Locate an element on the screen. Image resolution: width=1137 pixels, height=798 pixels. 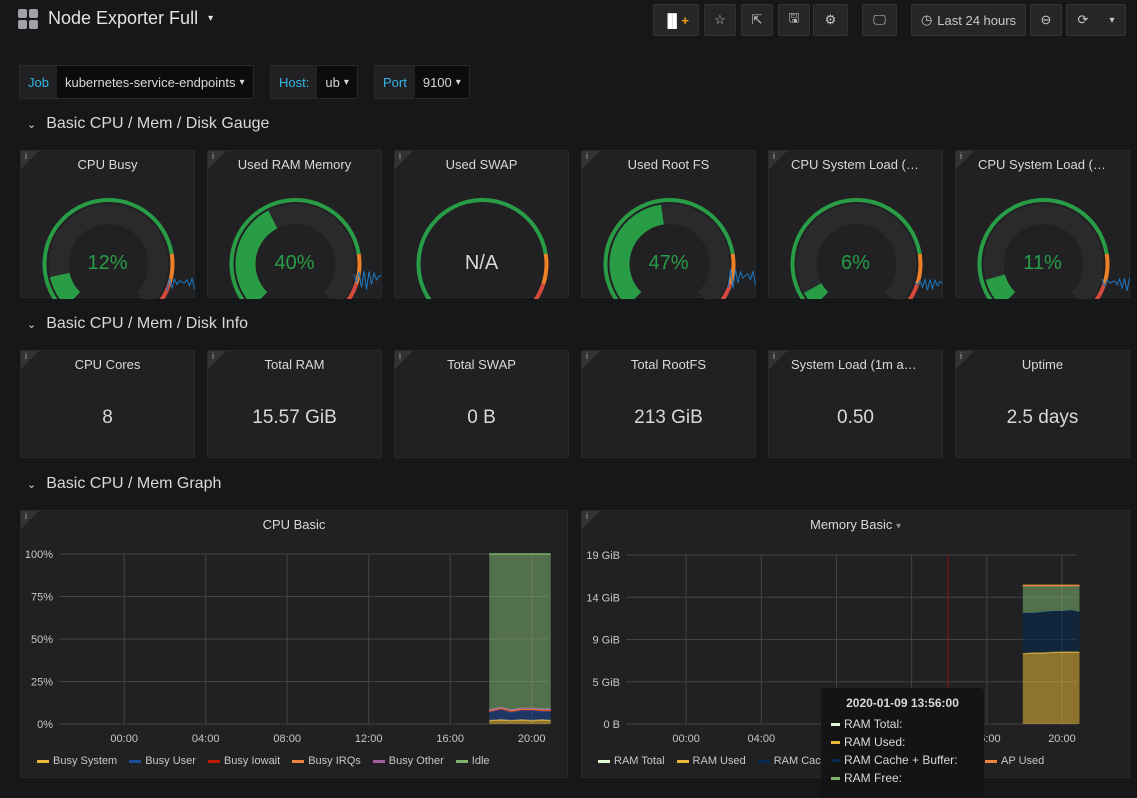
zoom-out-icon: ⊖ is located at coordinates (1046, 19).